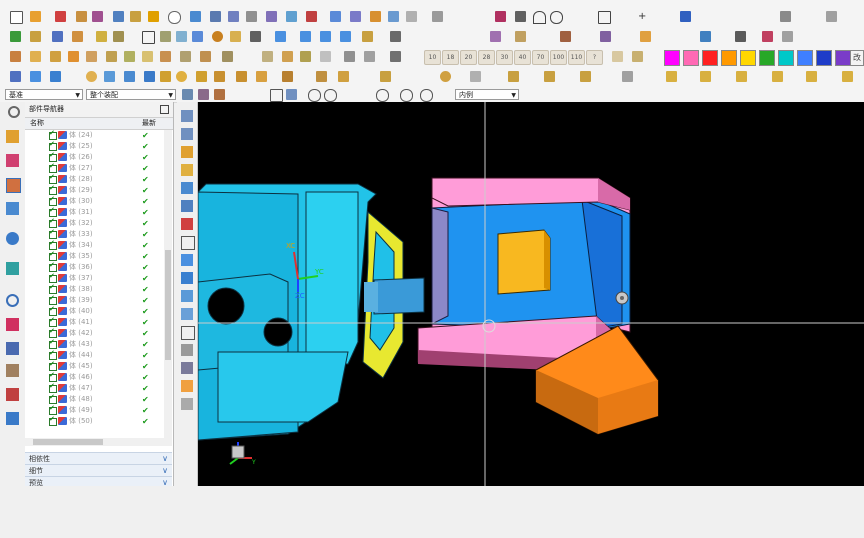 This screenshot has height=538, width=864. I want to click on blend-icon, so click(291, 16).